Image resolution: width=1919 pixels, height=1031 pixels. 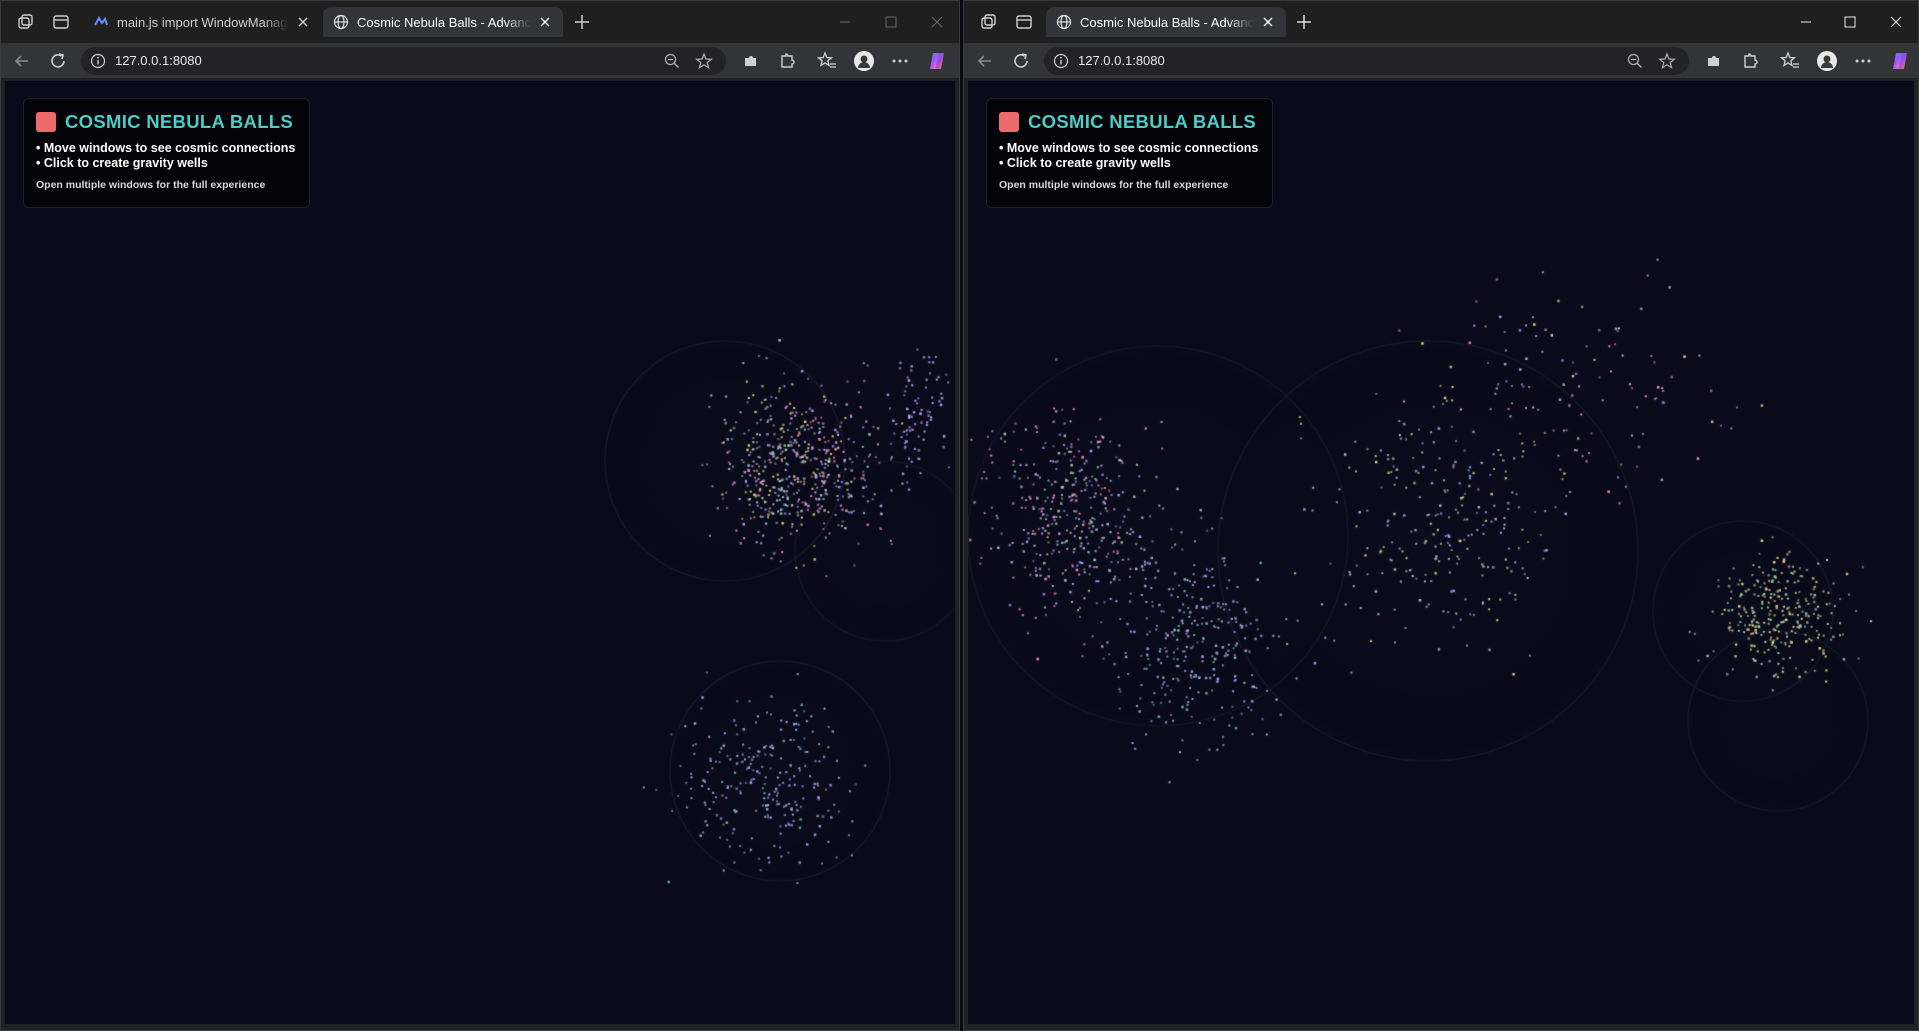 I want to click on title-bar: Cosmic Nebula Balls - Advanced I, so click(x=1441, y=22).